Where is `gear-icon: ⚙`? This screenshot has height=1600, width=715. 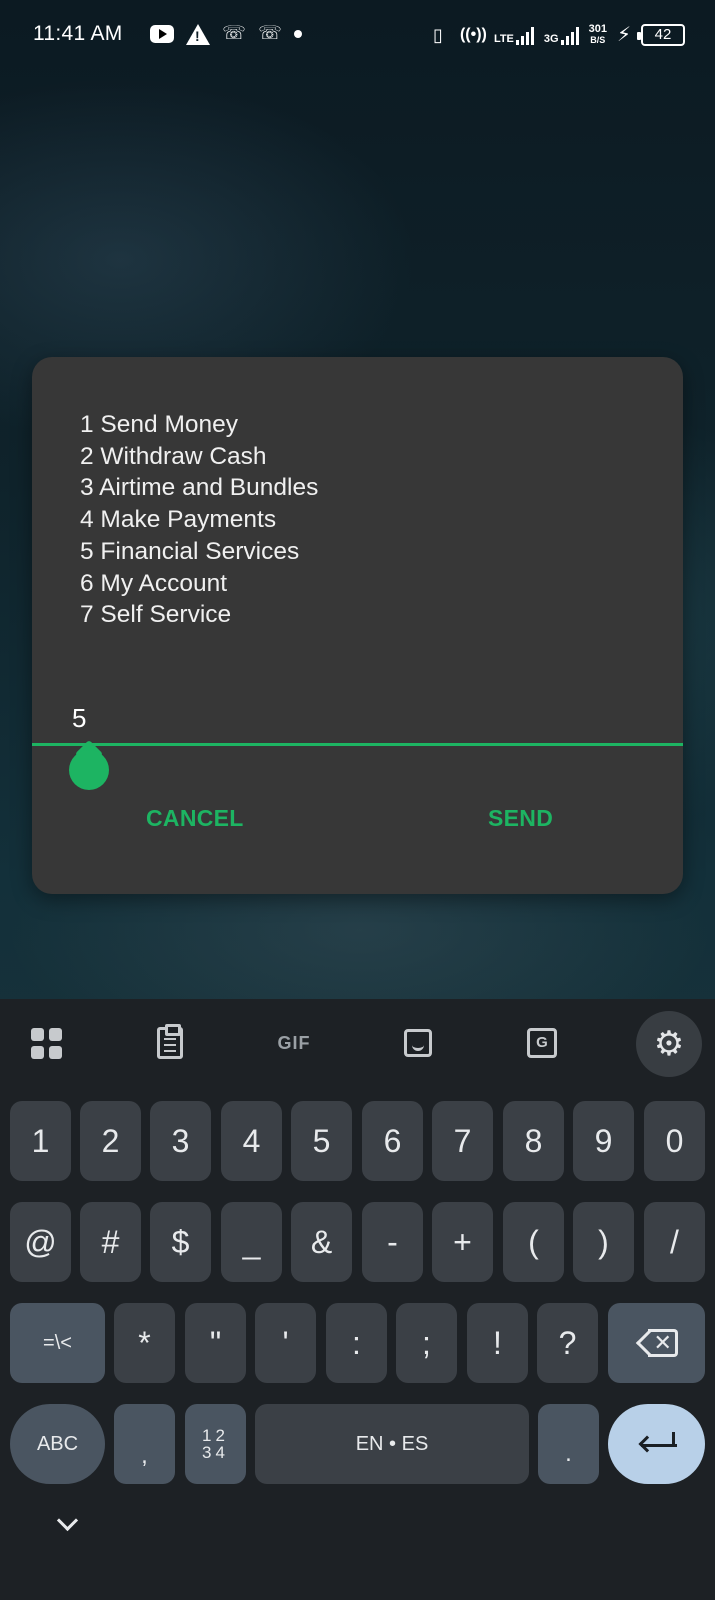
gear-icon: ⚙ is located at coordinates (669, 1044).